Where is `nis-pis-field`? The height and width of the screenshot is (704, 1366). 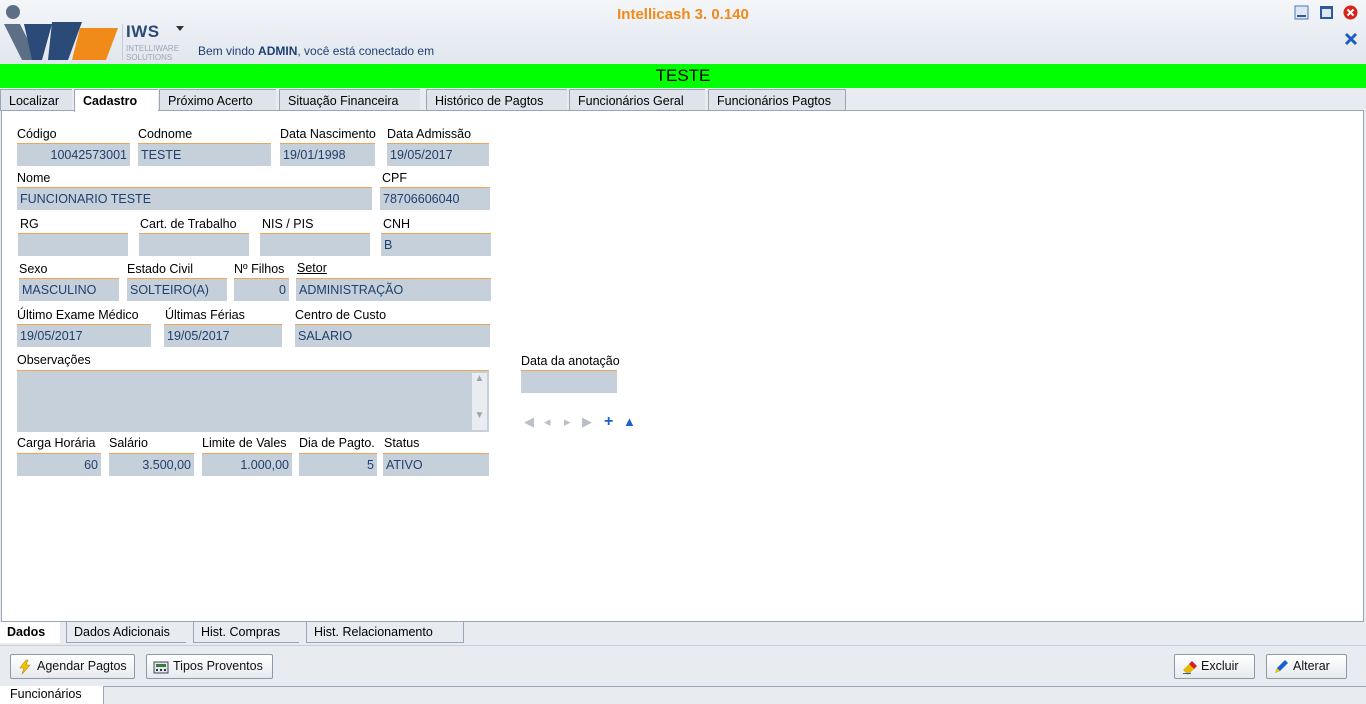
nis-pis-field is located at coordinates (315, 244).